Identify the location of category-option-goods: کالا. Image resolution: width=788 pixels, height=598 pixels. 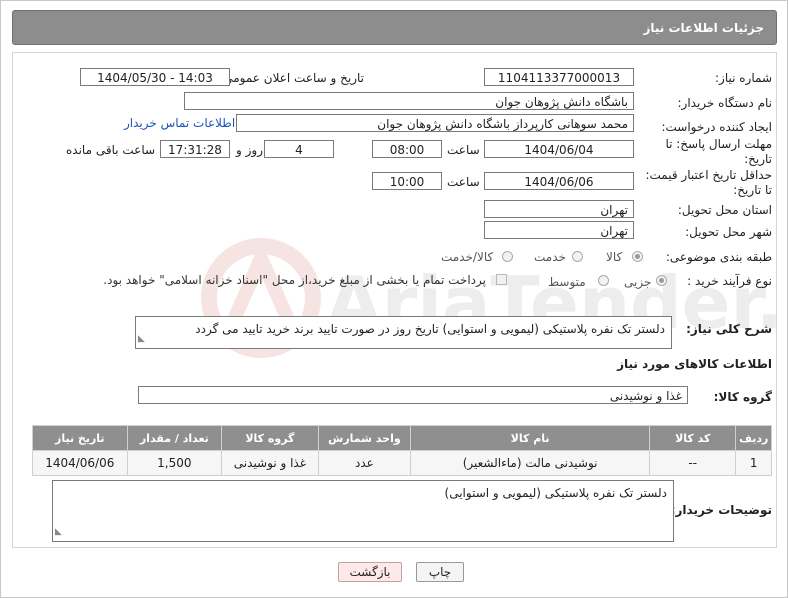
(614, 257).